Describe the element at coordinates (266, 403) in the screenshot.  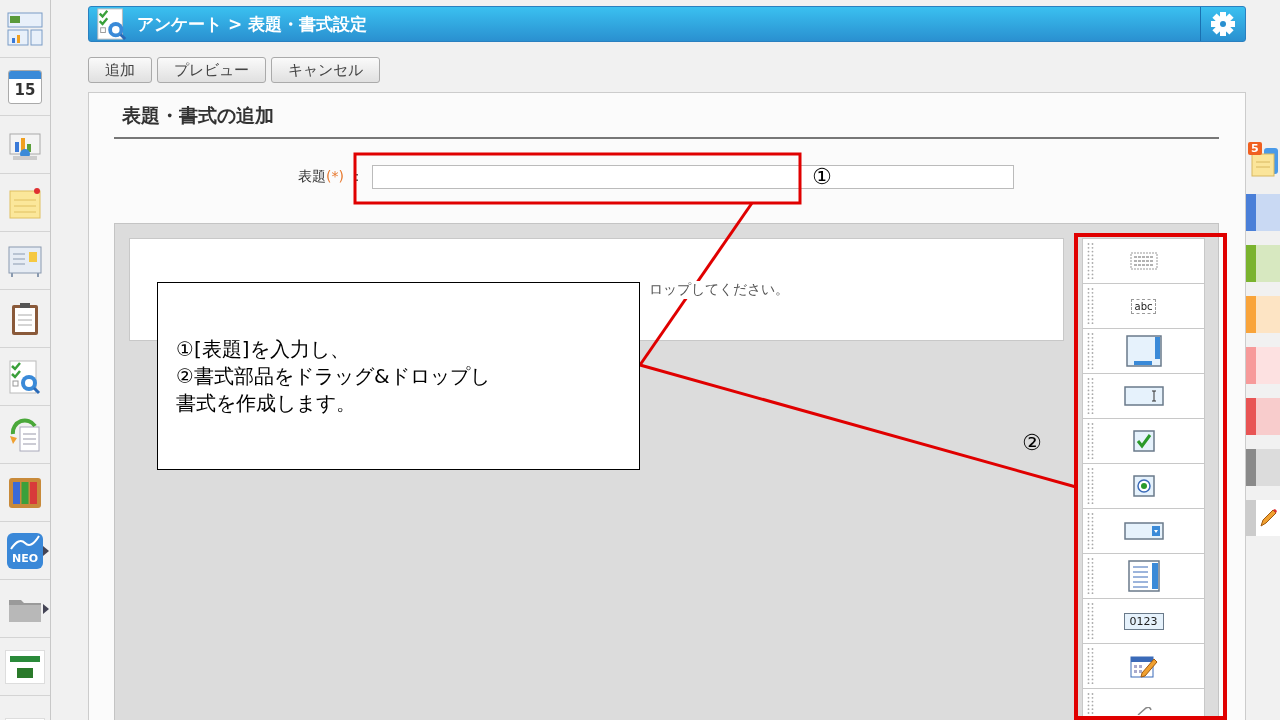
I see `callout-text: 書式を作成します。` at that location.